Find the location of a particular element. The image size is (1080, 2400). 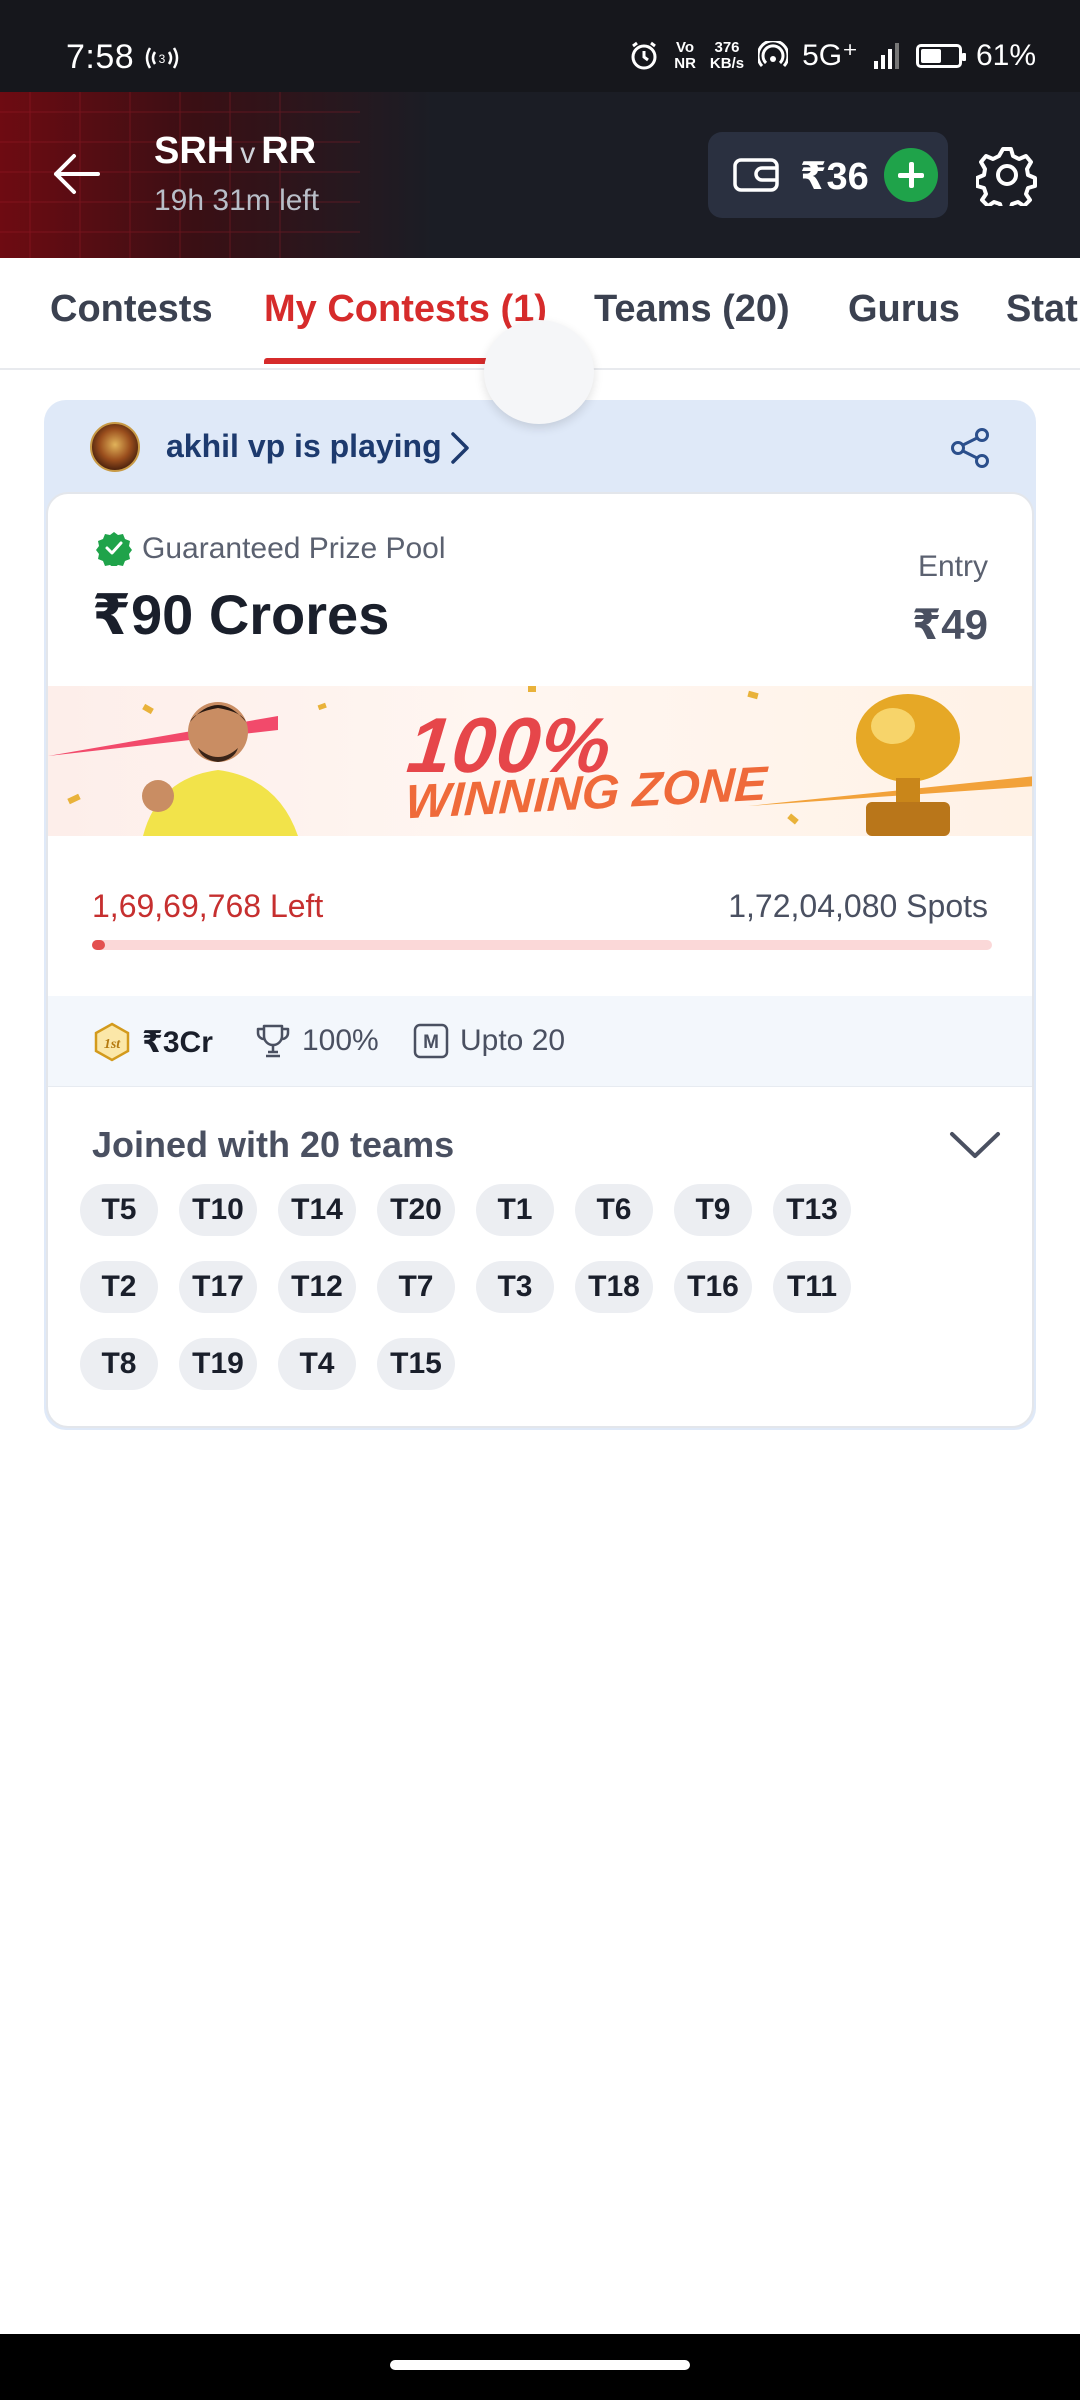

network-speed: 376 KB/s is located at coordinates (727, 55).